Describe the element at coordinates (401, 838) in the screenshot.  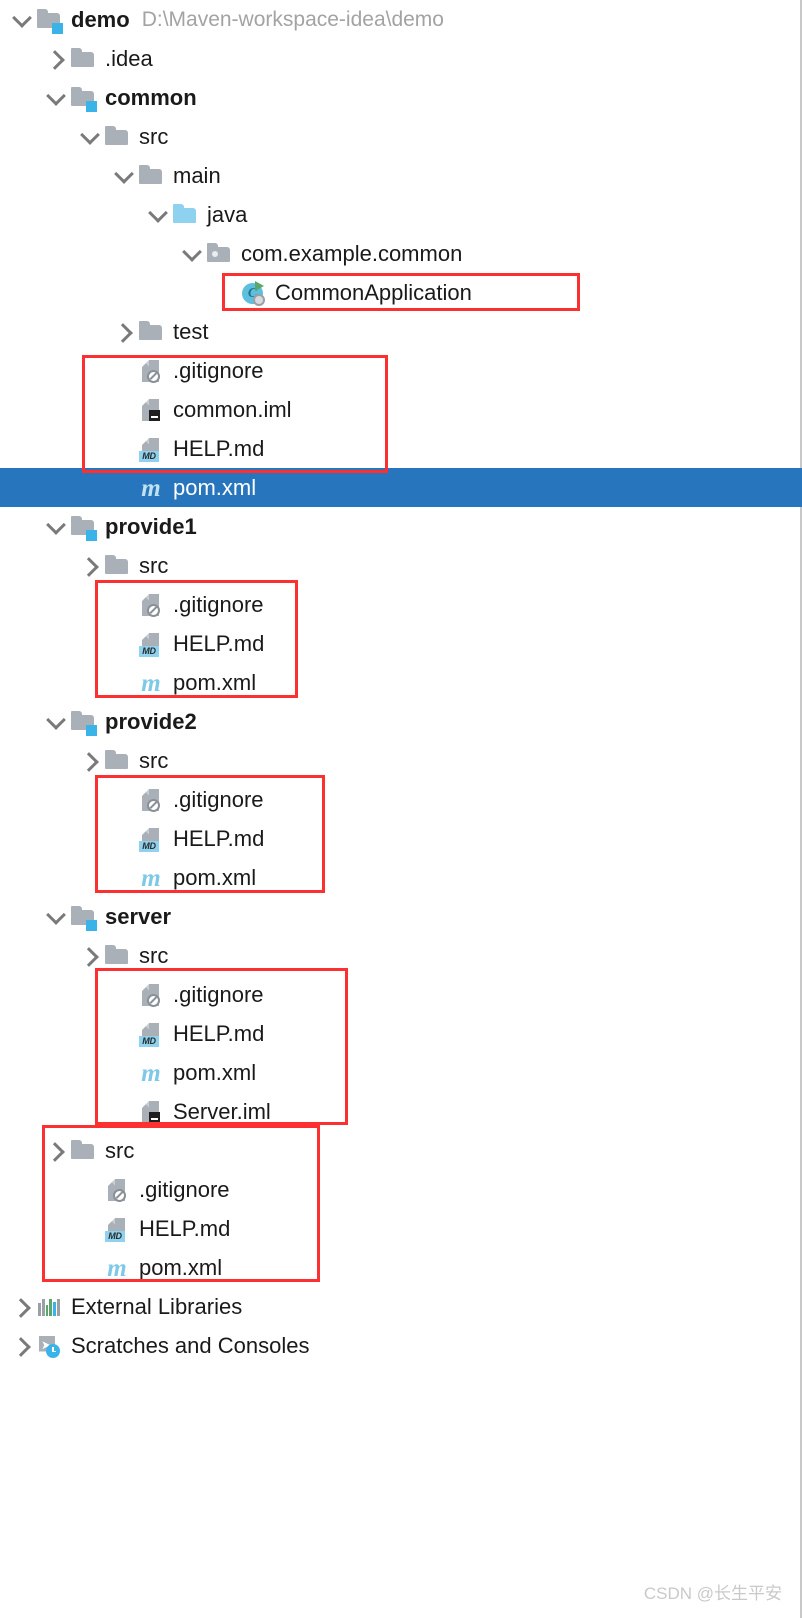
I see `tree-row-provide2-help: MD HELP.md` at that location.